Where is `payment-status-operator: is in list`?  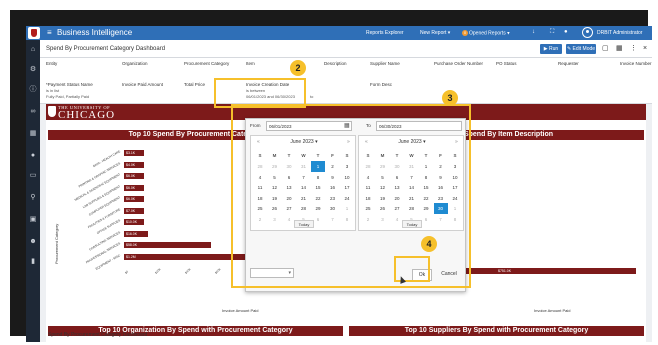 payment-status-operator: is in list is located at coordinates (53, 90).